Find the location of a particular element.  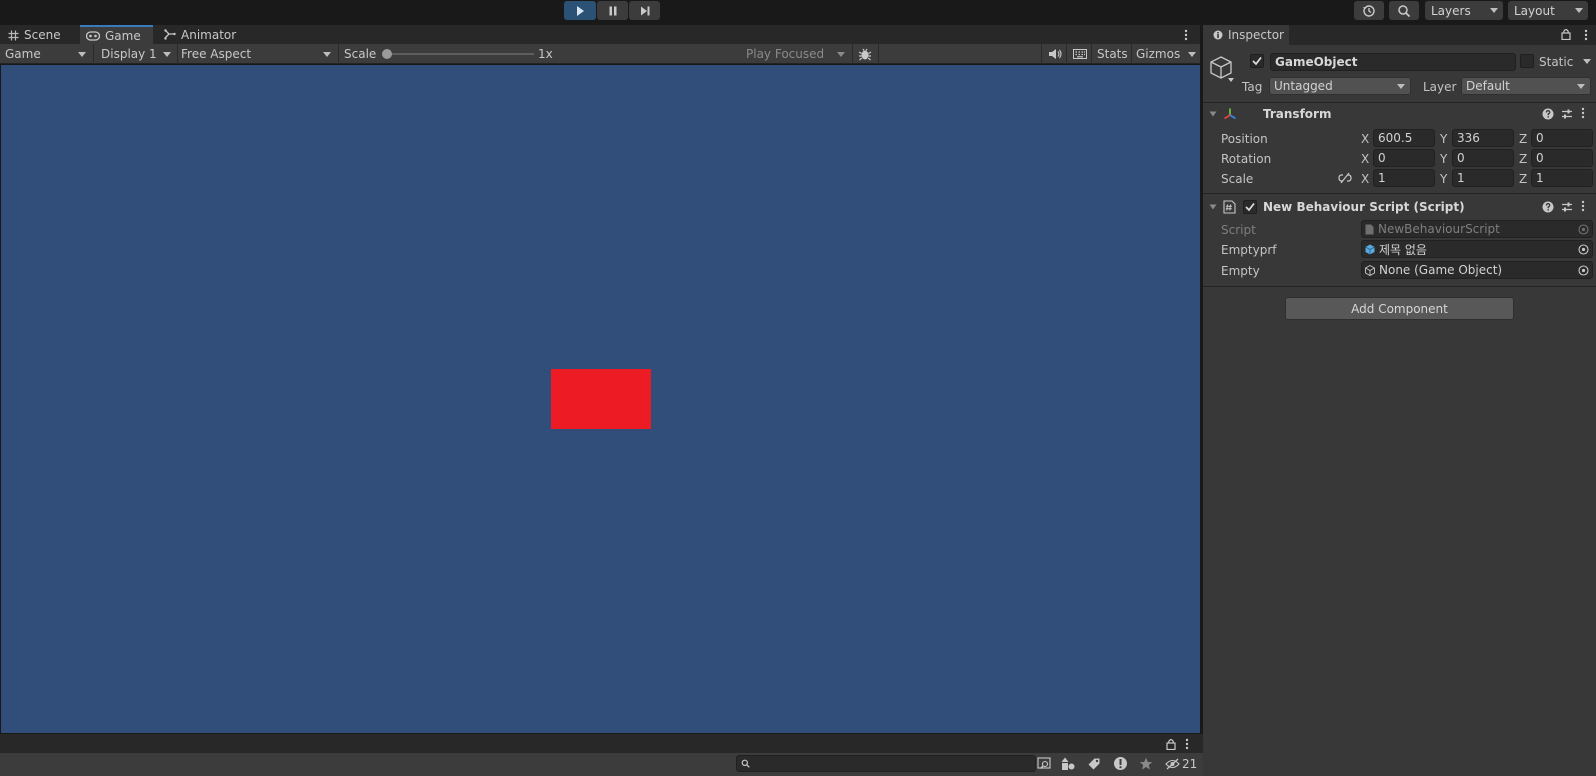

tag-icon is located at coordinates (1094, 764).